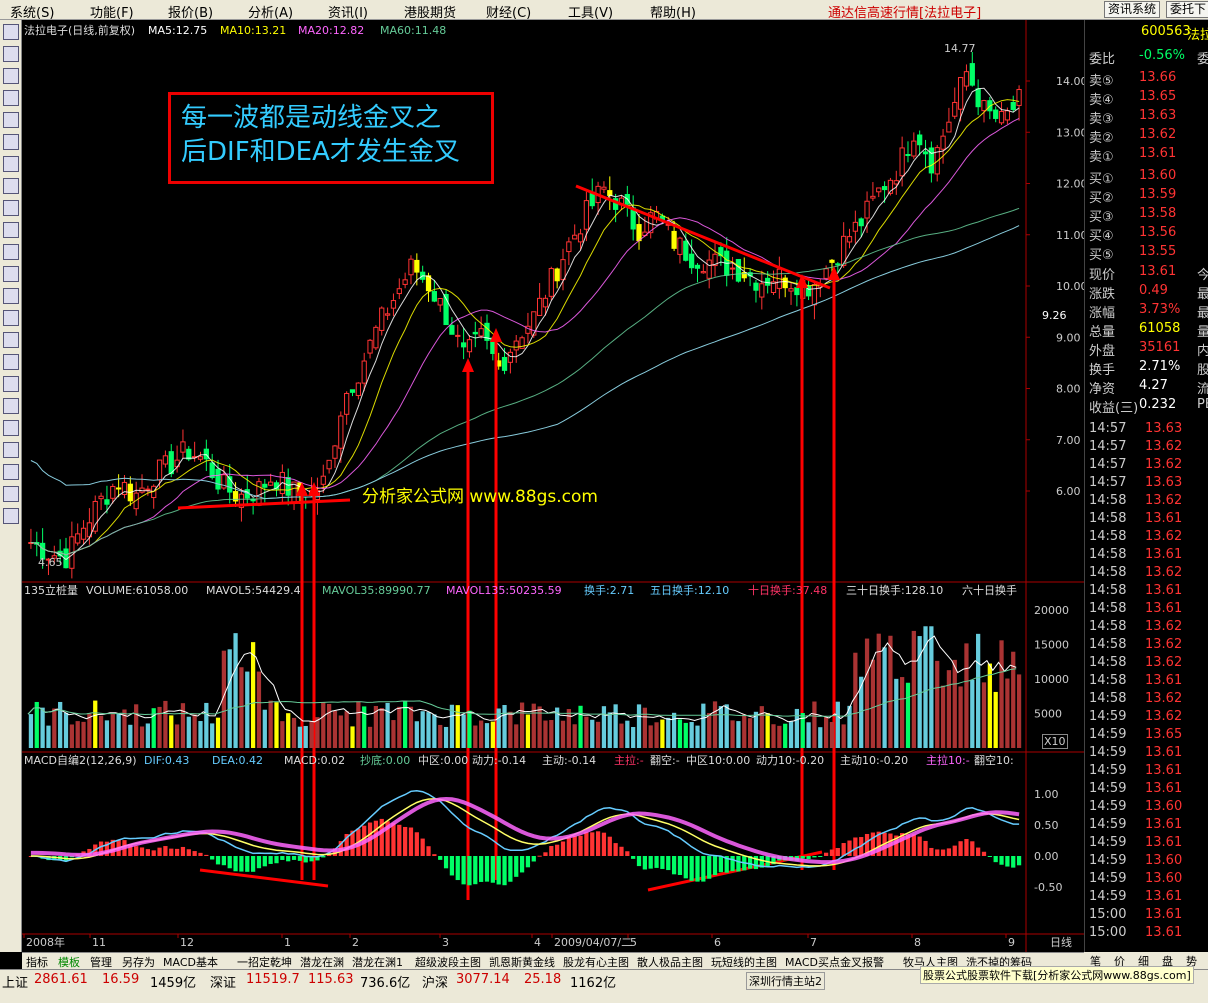 The height and width of the screenshot is (1003, 1208). I want to click on macd-zhudong10: 主动10:-0.20, so click(874, 760).